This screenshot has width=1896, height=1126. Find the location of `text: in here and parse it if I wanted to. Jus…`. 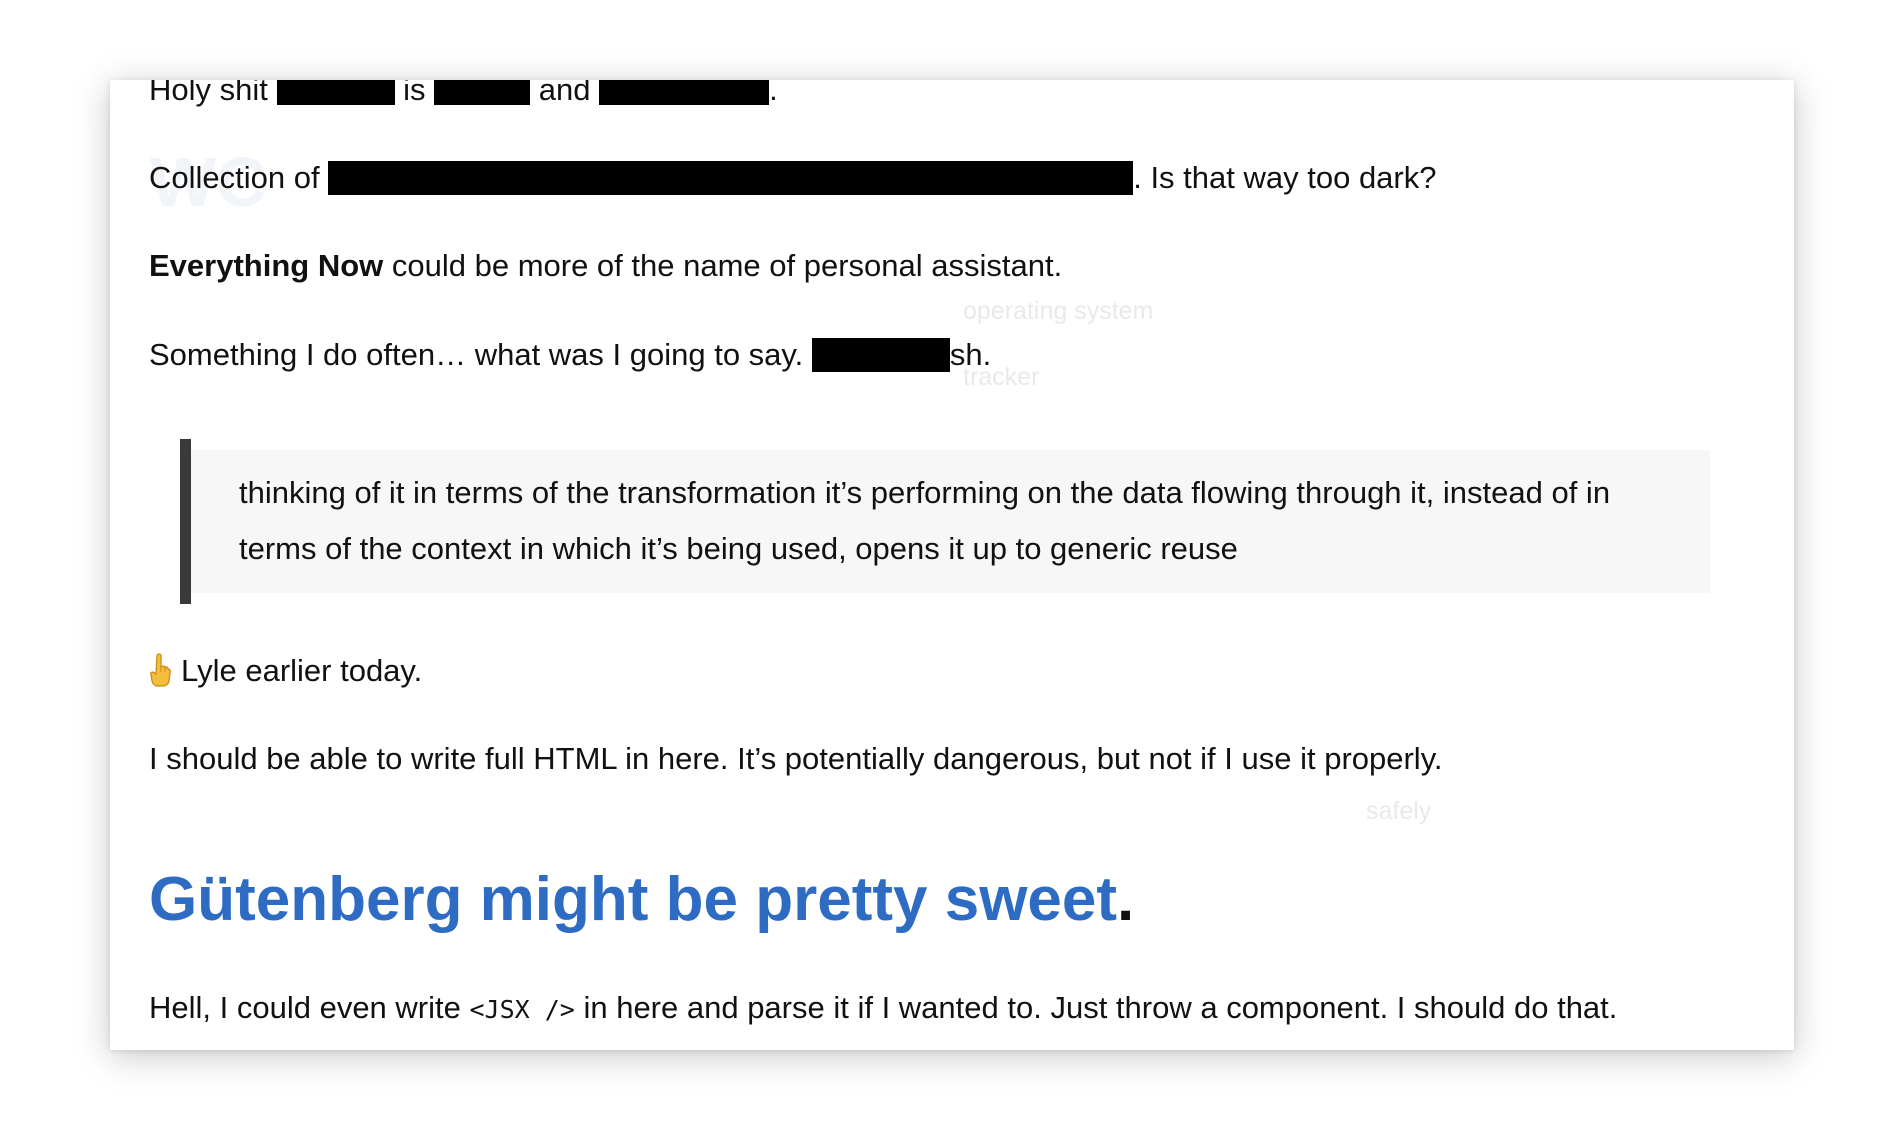

text: in here and parse it if I wanted to. Jus… is located at coordinates (1096, 1007).